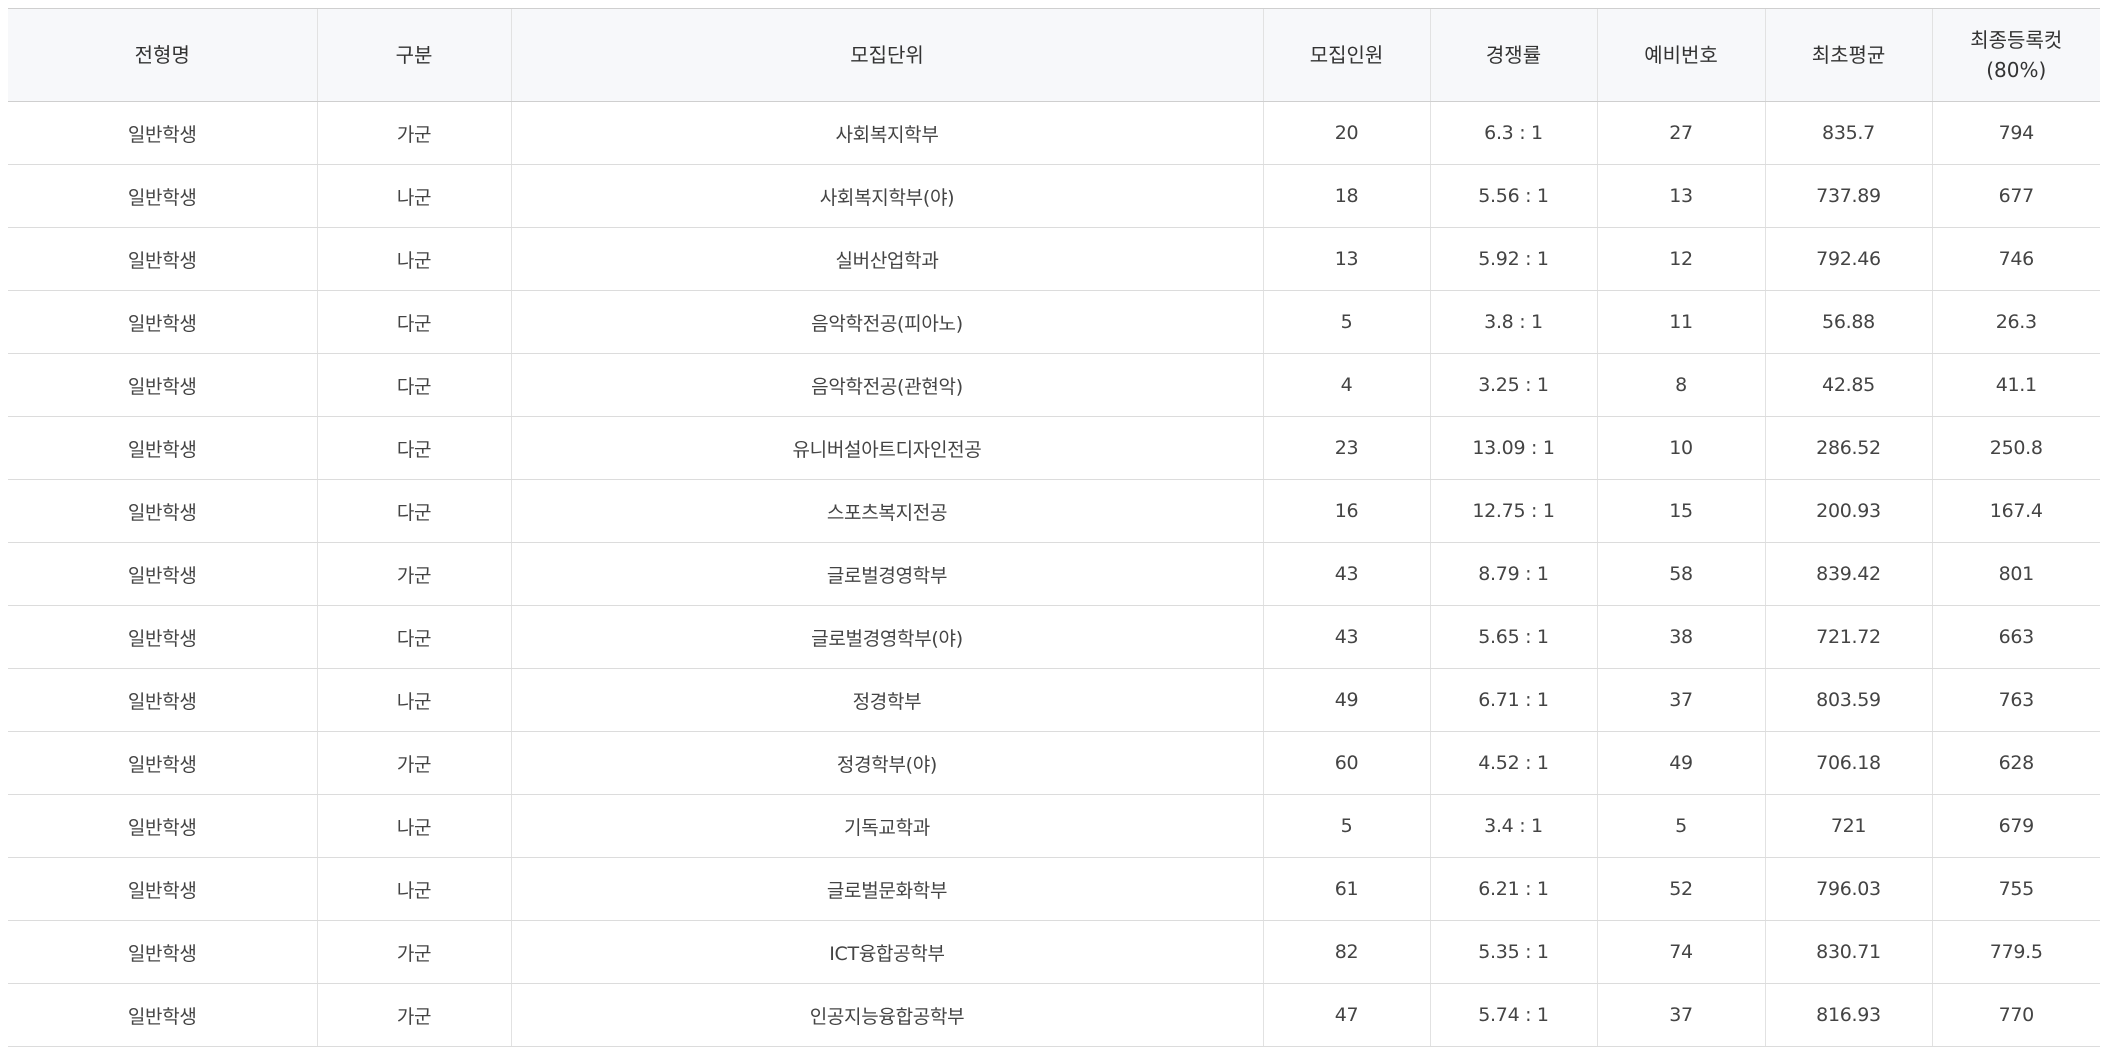 The height and width of the screenshot is (1054, 2102). Describe the element at coordinates (1054, 637) in the screenshot. I see `table-row: 일반학생 다군 글로벌경영학부(야) 43 5.65 : 1 38 721.72 663` at that location.